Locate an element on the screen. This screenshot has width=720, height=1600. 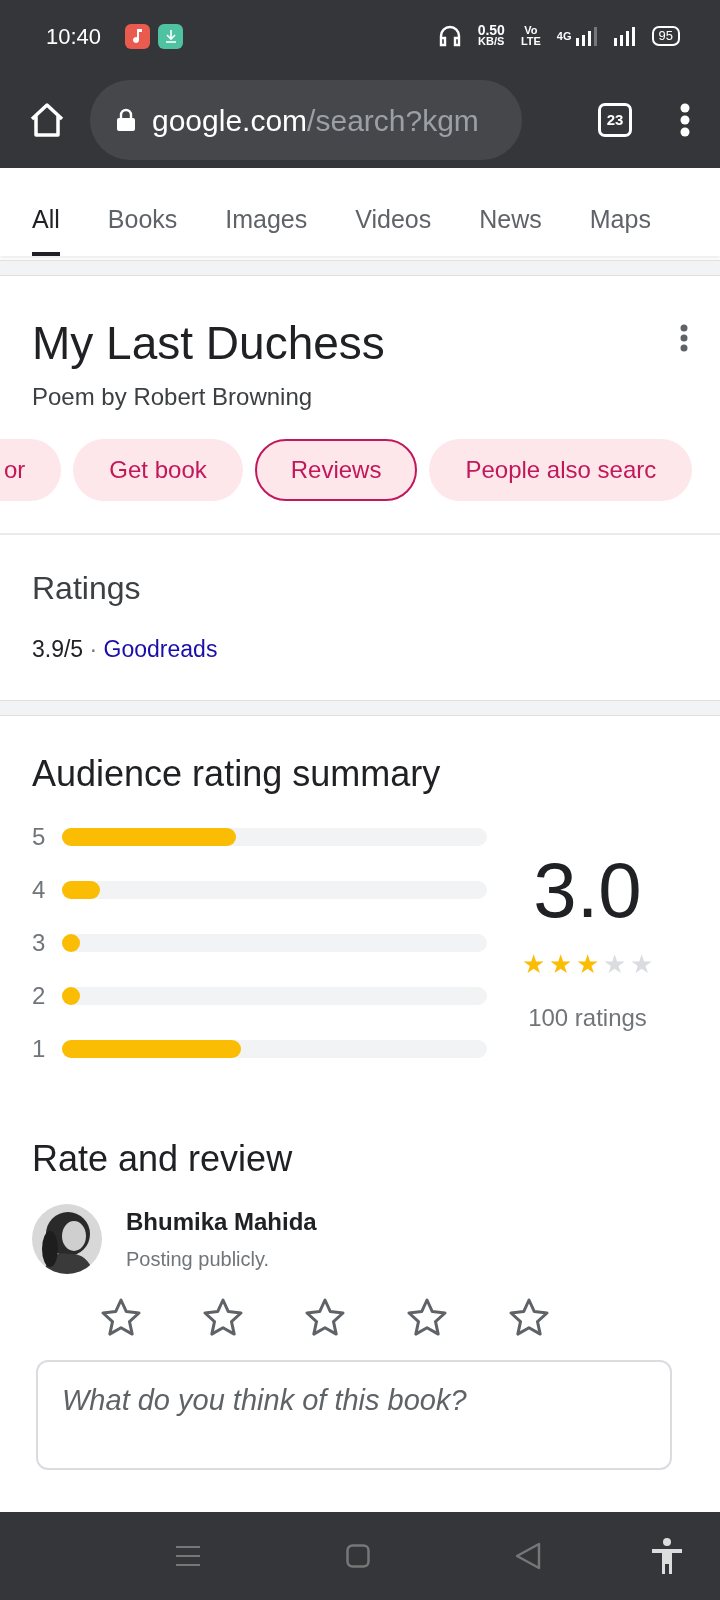
filter-chip: Get book is located at coordinates (158, 470).